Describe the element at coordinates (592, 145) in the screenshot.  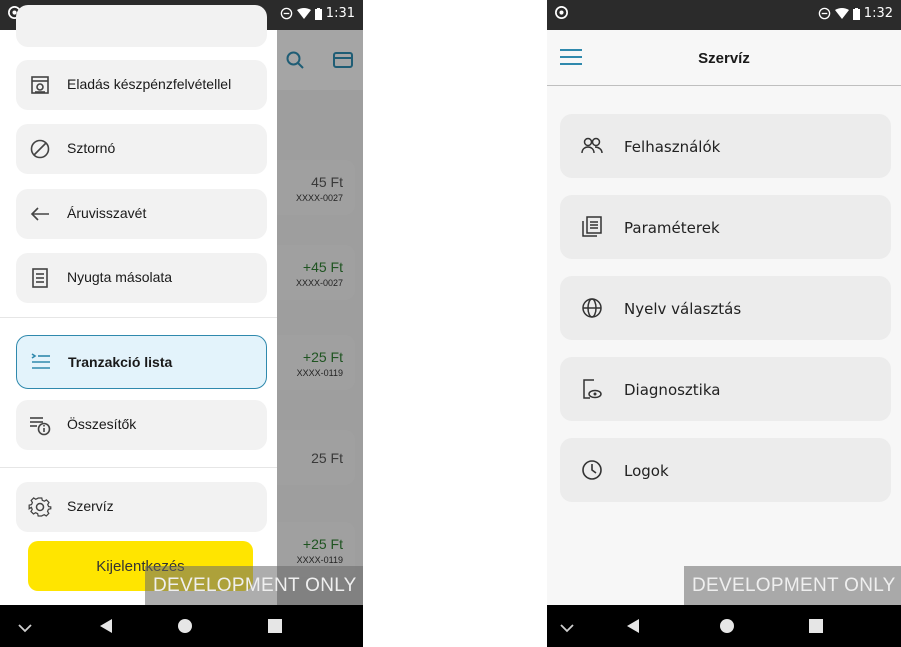
I see `users-icon` at that location.